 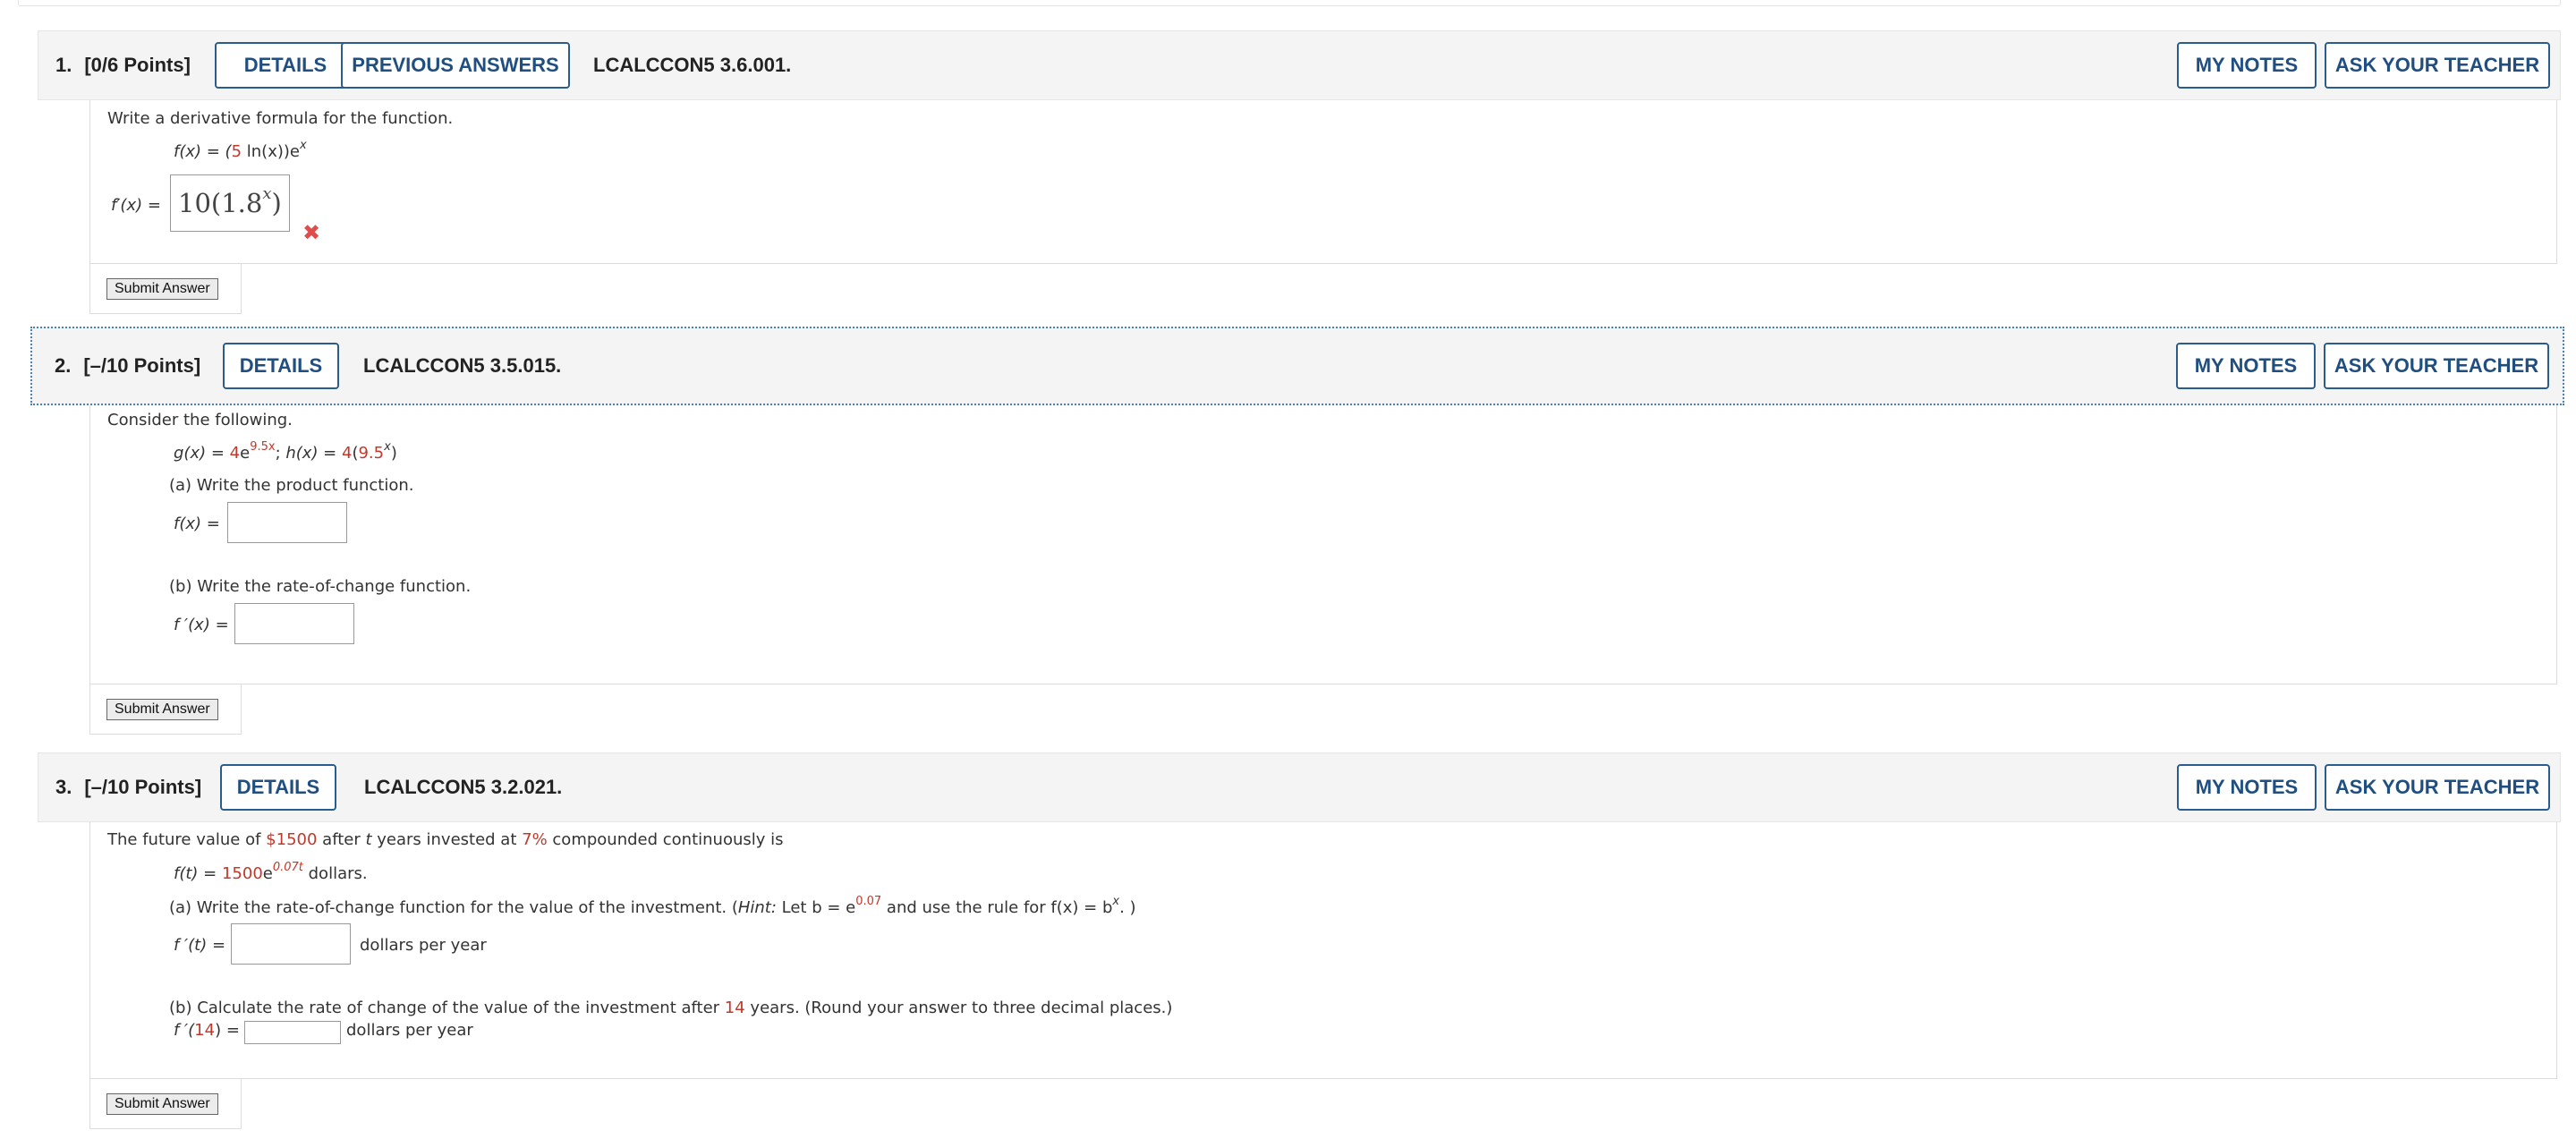 I want to click on question-points: [0/6 Points], so click(x=137, y=65).